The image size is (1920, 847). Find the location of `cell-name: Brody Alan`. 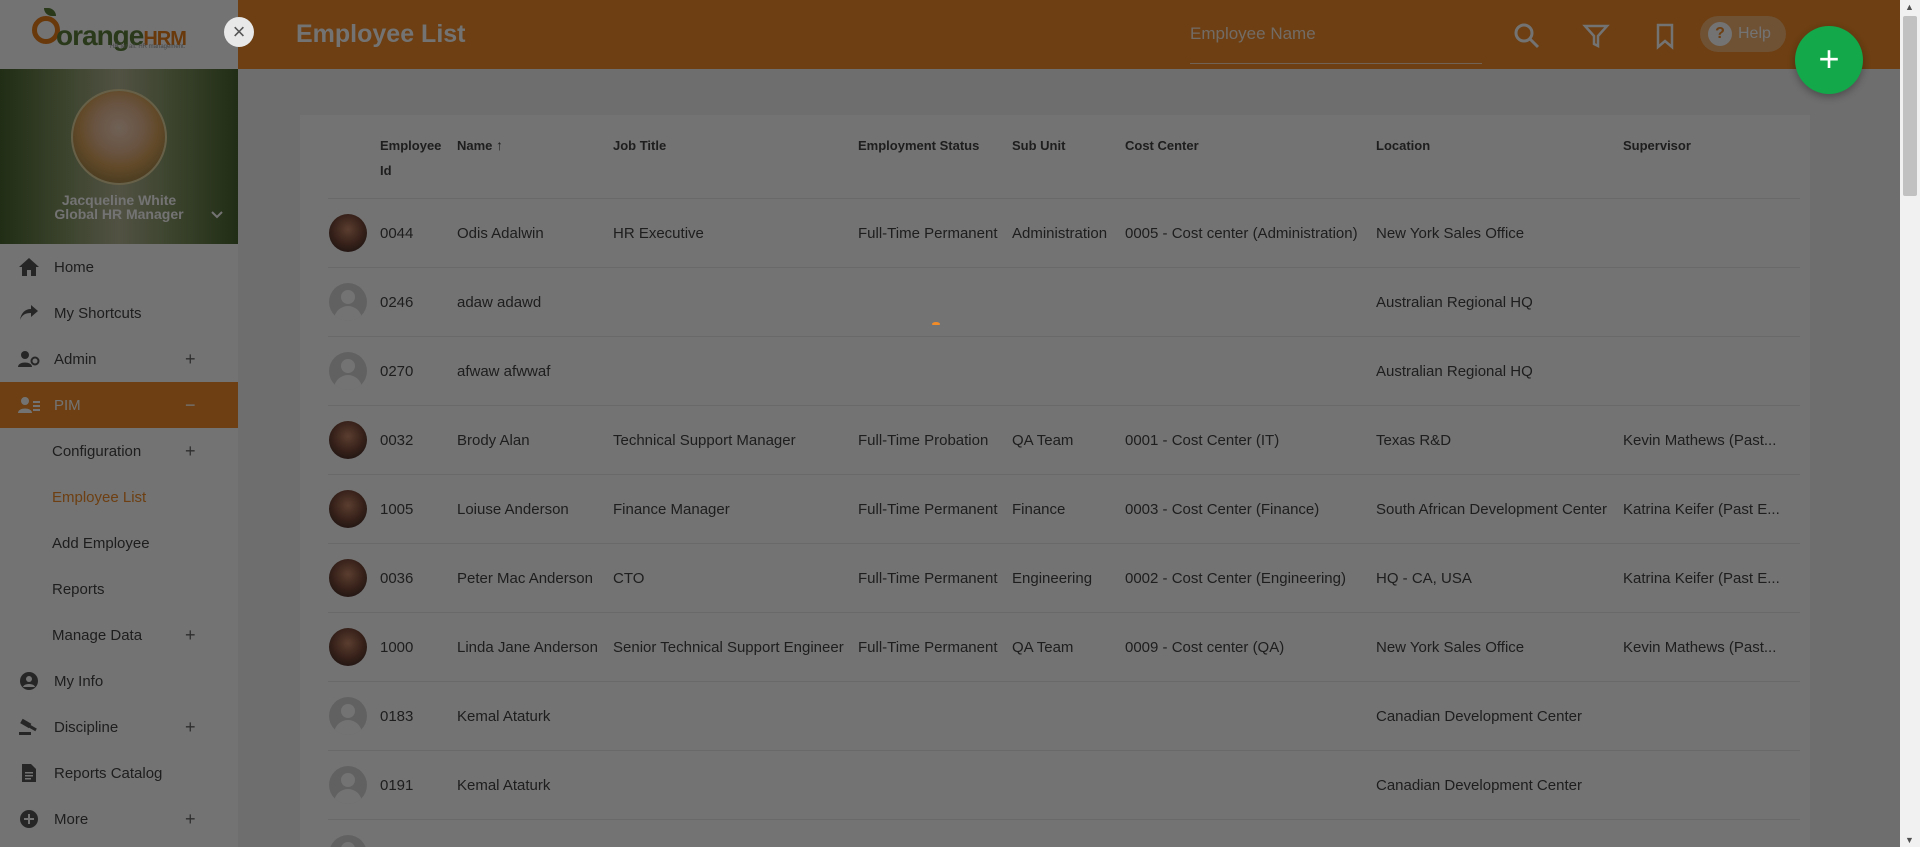

cell-name: Brody Alan is located at coordinates (493, 440).